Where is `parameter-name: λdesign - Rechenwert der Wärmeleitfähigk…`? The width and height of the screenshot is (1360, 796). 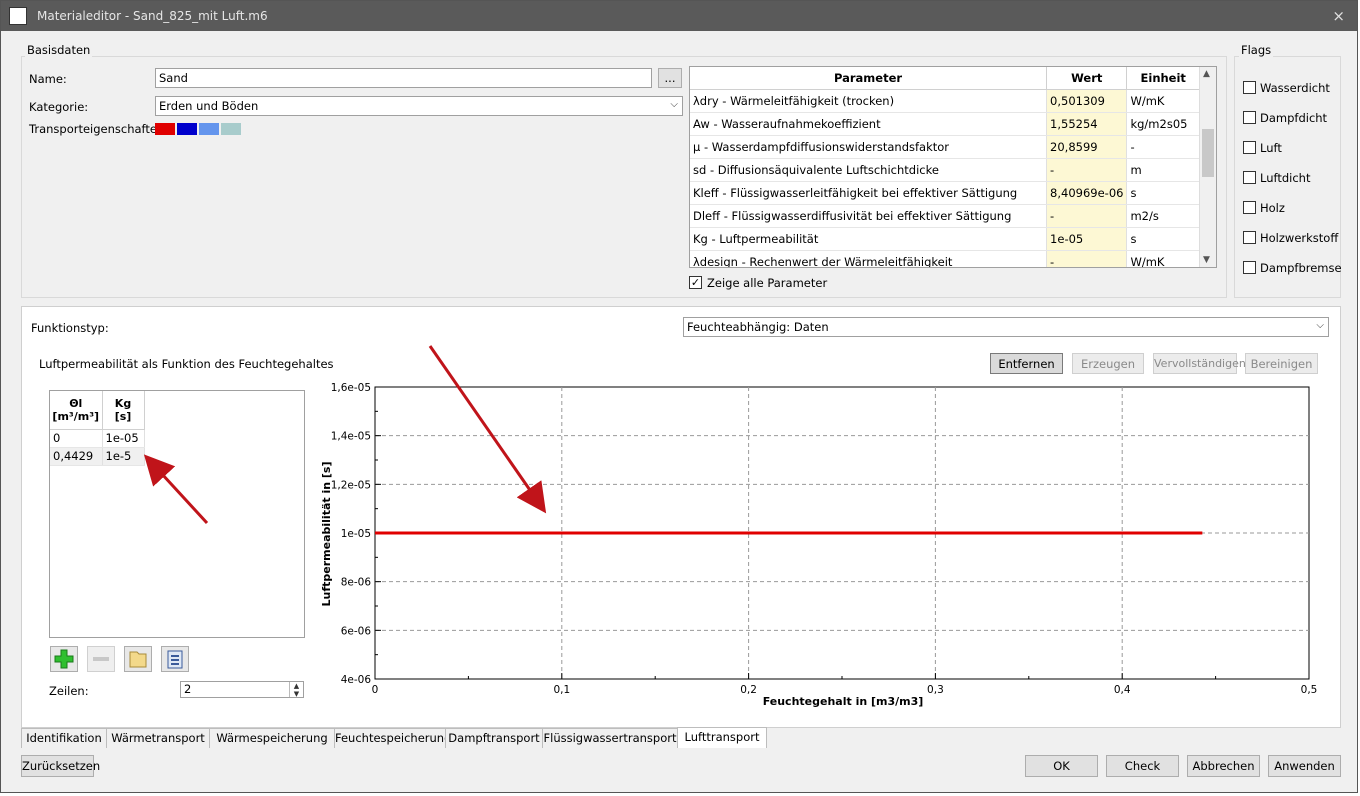 parameter-name: λdesign - Rechenwert der Wärmeleitfähigk… is located at coordinates (869, 258).